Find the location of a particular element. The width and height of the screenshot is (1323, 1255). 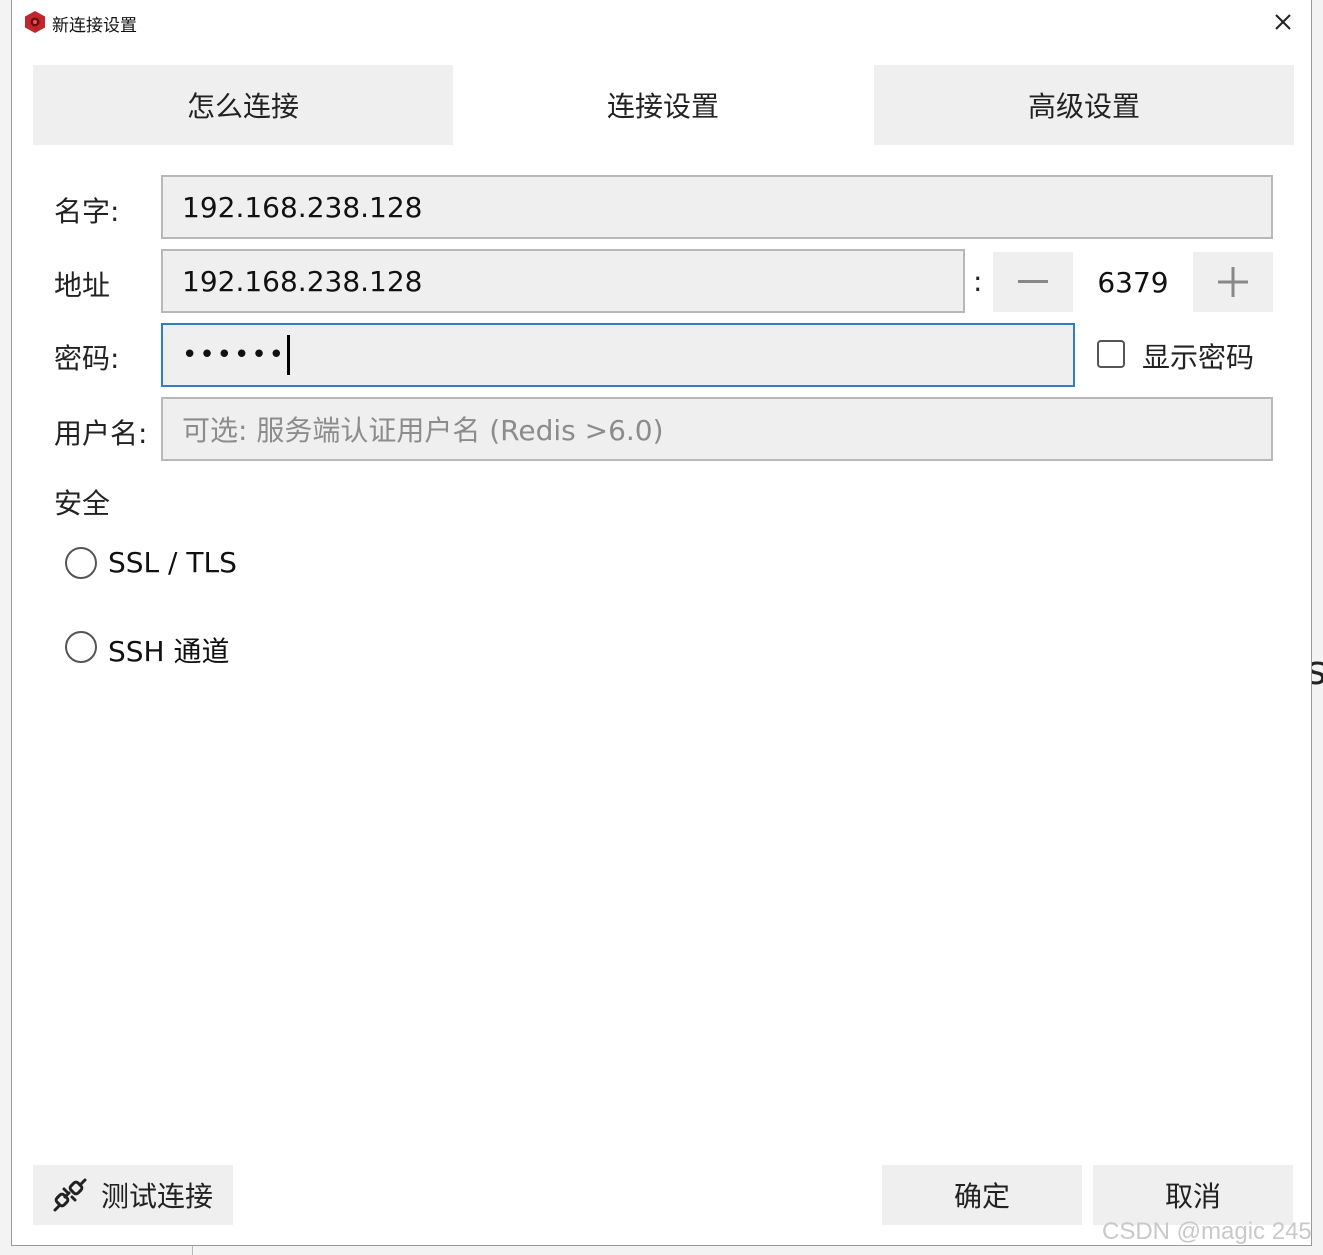

ok-button: 确定 is located at coordinates (982, 1195).